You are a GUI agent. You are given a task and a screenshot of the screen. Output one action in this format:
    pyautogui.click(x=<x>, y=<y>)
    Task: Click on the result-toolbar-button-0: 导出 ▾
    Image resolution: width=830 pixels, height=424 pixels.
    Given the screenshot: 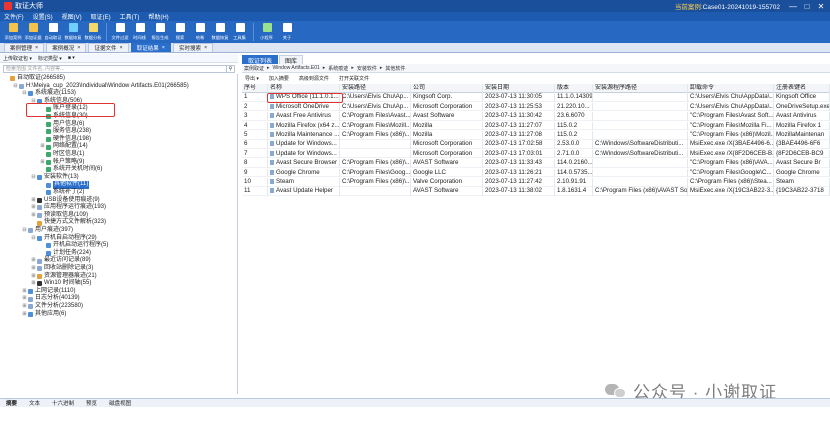 What is the action you would take?
    pyautogui.click(x=252, y=78)
    